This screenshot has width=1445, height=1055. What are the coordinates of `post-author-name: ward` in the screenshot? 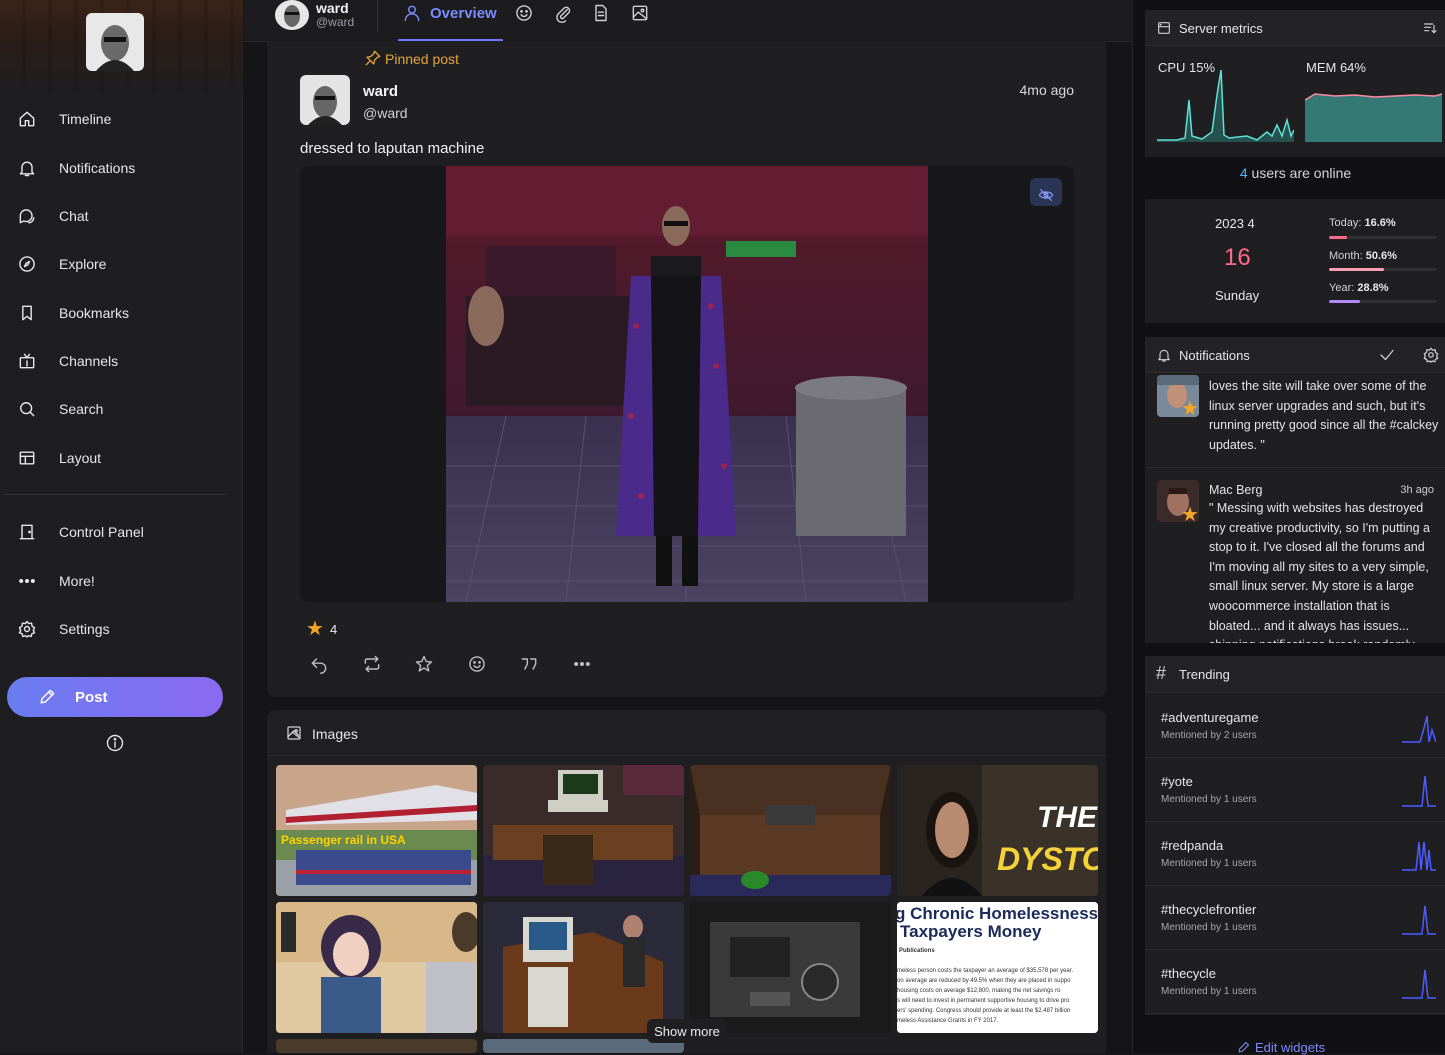 It's located at (380, 91).